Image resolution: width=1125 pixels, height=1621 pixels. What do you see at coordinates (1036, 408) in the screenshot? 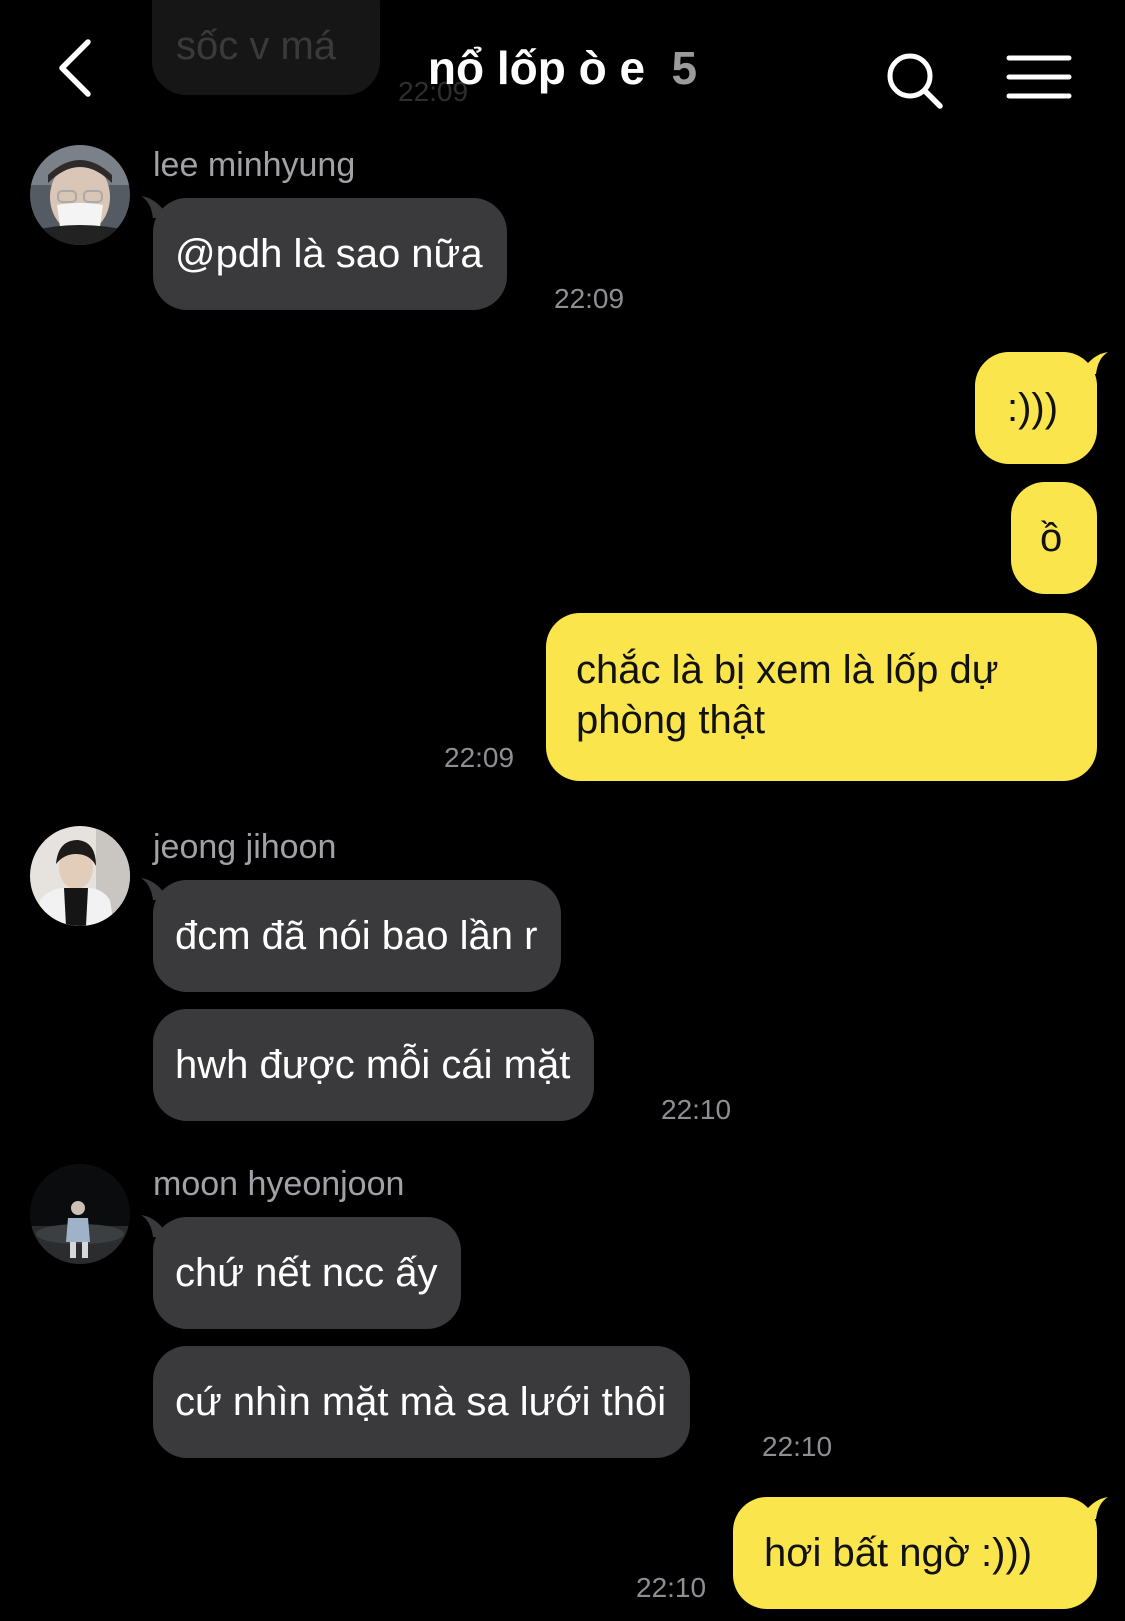
I see `own-message-bubble: :)))` at bounding box center [1036, 408].